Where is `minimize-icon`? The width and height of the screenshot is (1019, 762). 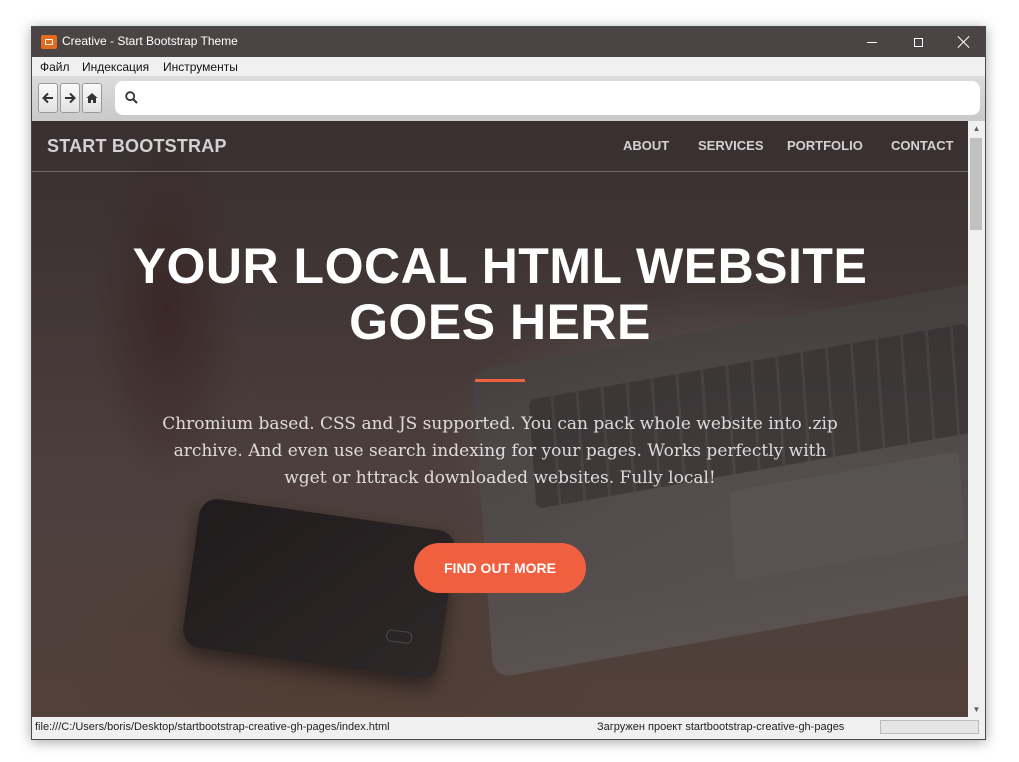
minimize-icon is located at coordinates (872, 42).